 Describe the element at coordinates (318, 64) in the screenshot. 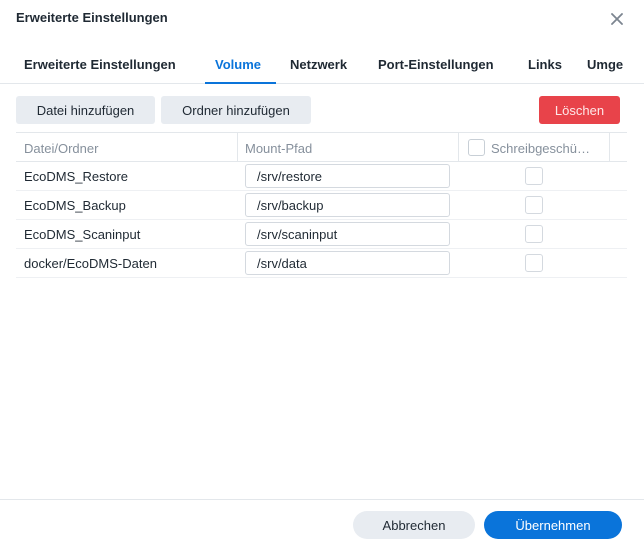

I see `tab-network: Netzwerk` at that location.